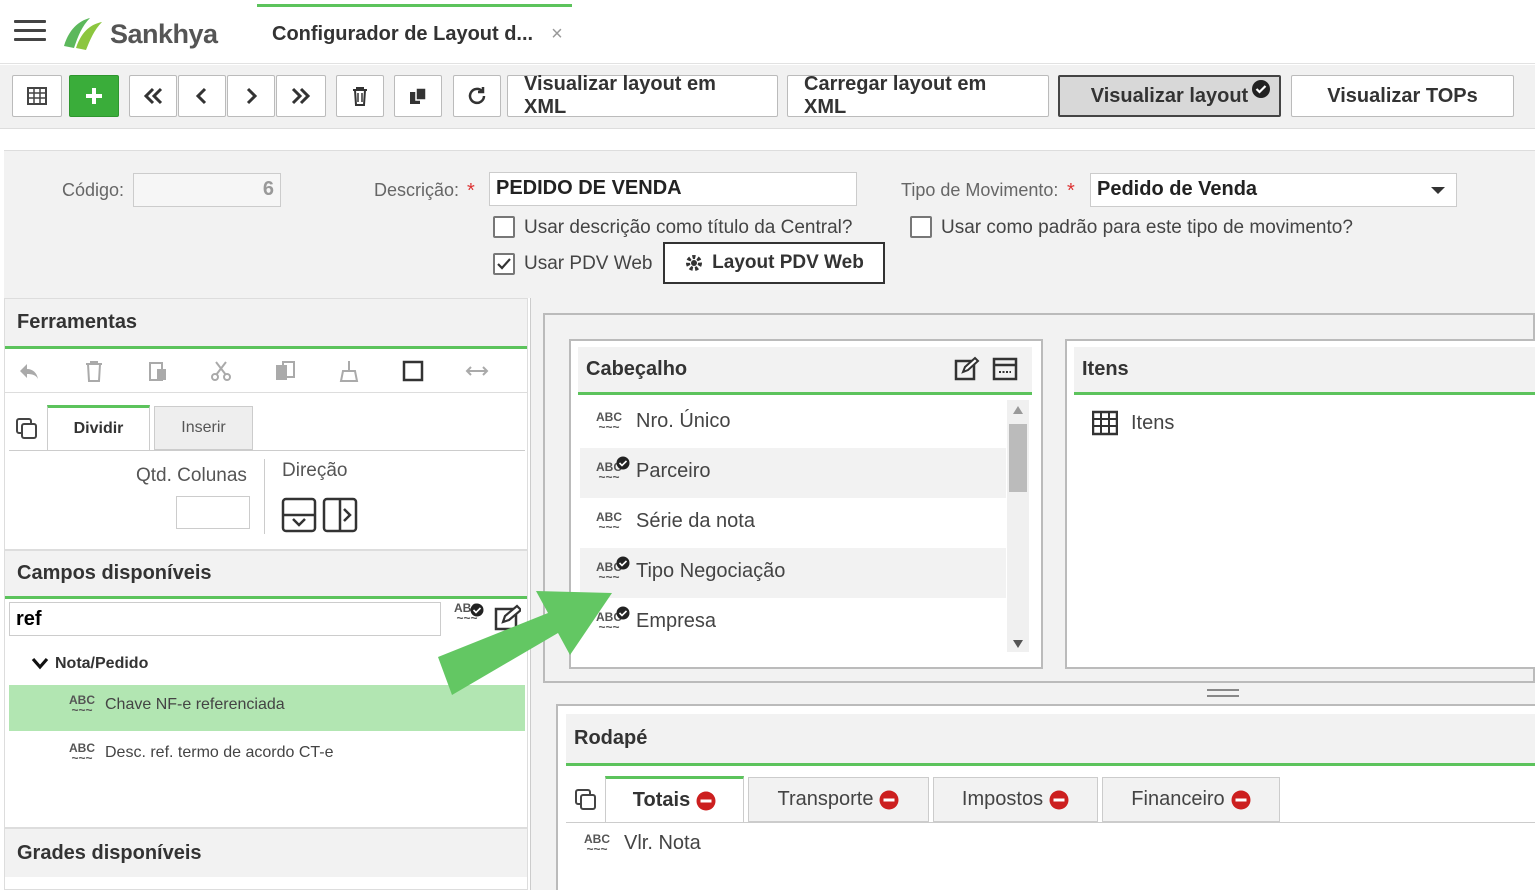 This screenshot has height=890, width=1535. Describe the element at coordinates (1191, 799) in the screenshot. I see `tab-financeiro: Financeiro` at that location.